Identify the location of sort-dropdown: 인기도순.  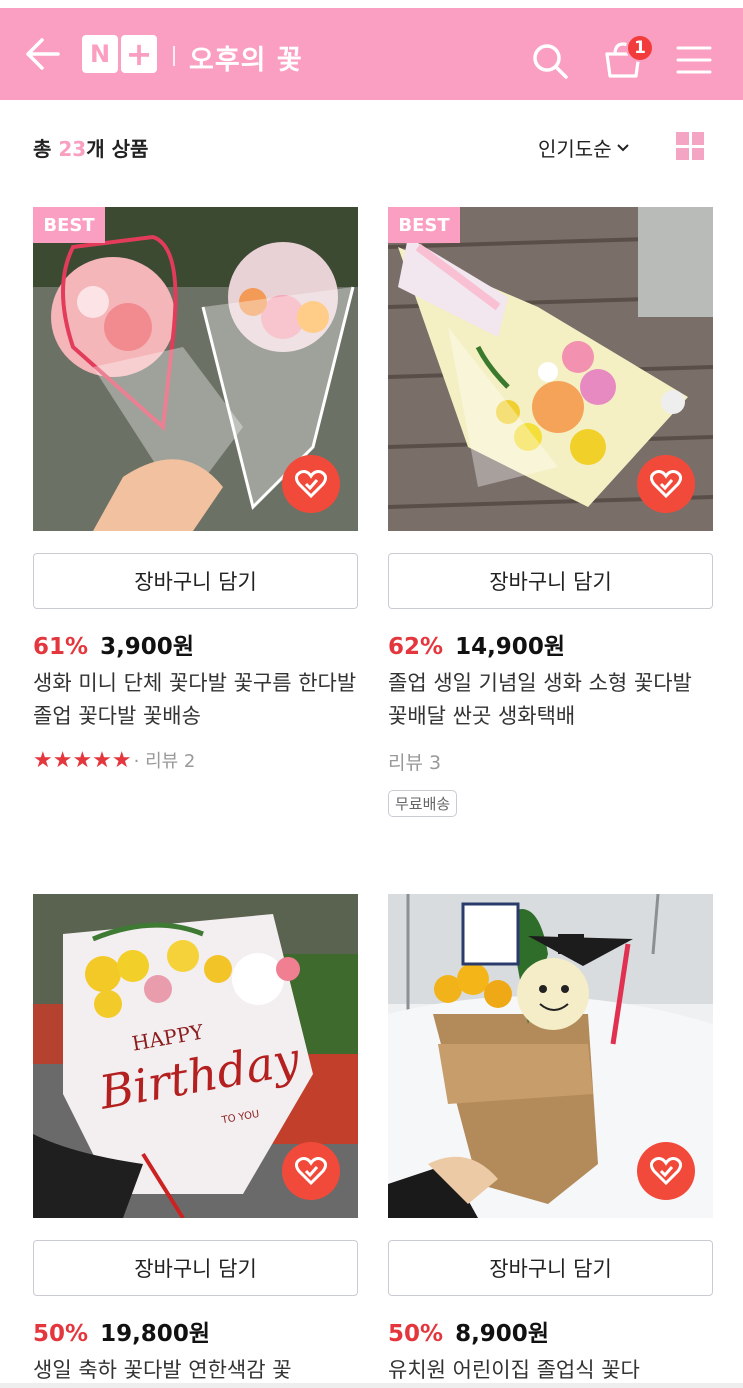
(584, 147).